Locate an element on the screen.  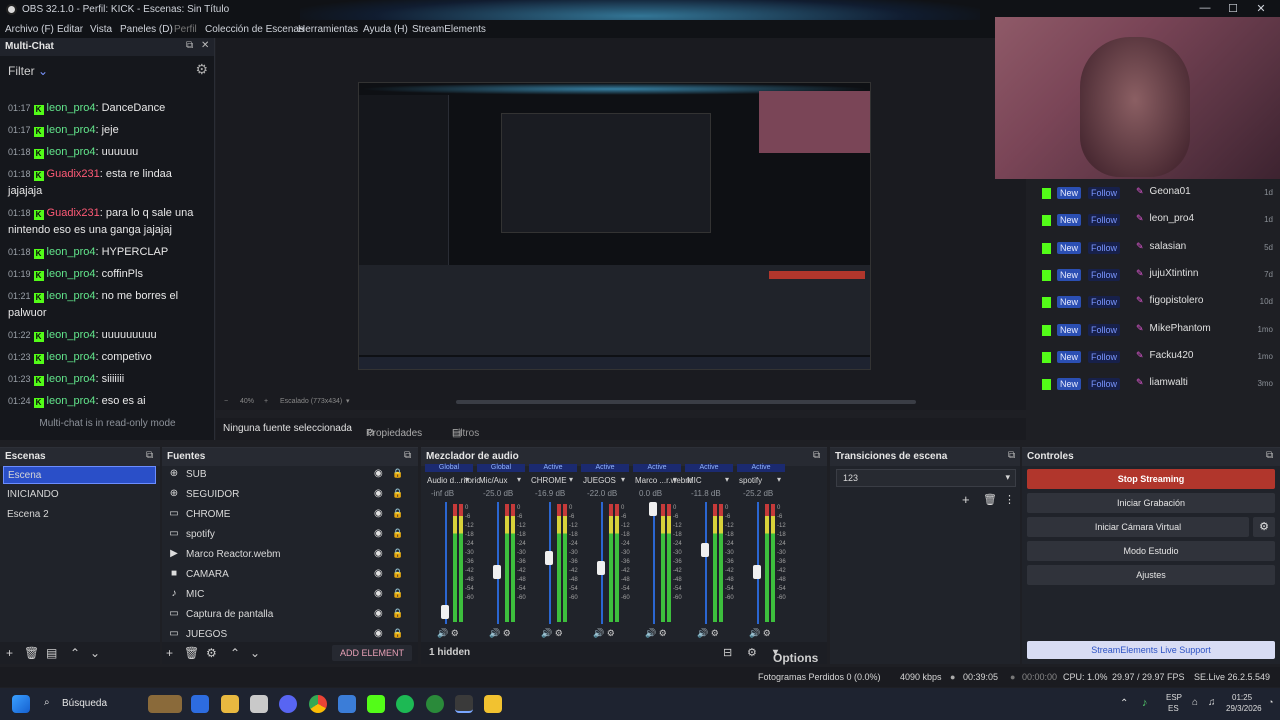
channel-name: JUEGOS is located at coordinates (599, 480).